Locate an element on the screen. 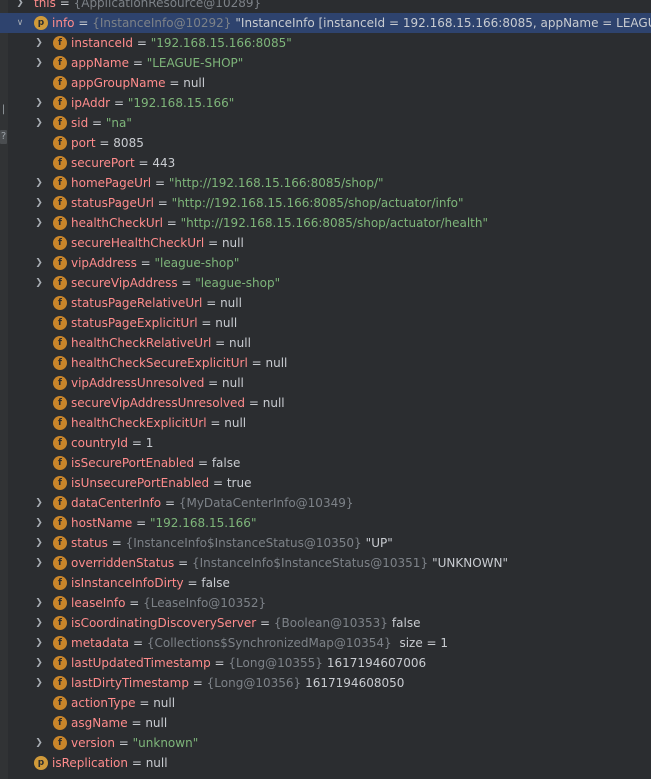  tree-row-hostName: ❯ f hostName = "192.168.15.166" is located at coordinates (325, 523).